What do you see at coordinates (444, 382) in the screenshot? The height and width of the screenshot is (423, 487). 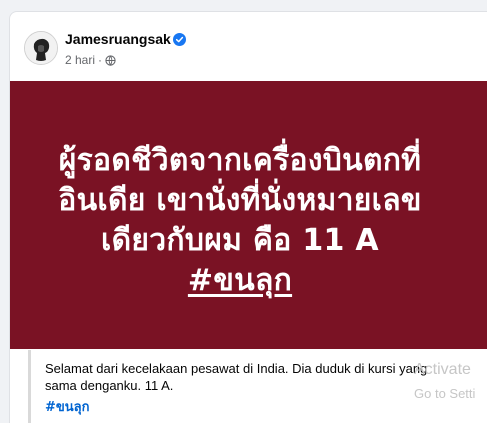 I see `activate-windows-watermark: Activate Go to Setti` at bounding box center [444, 382].